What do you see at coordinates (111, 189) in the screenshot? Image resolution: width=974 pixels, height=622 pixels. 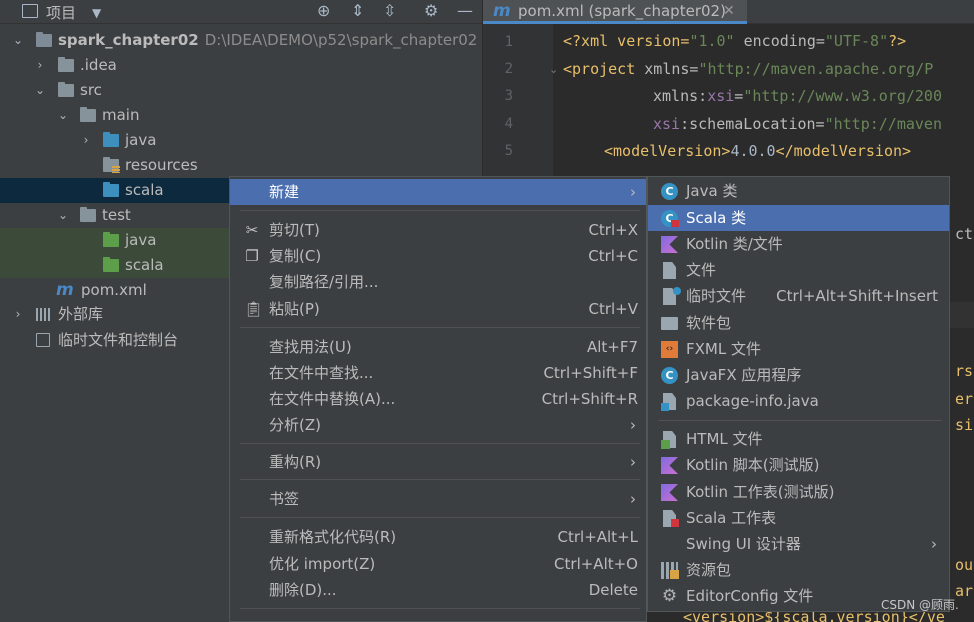 I see `source-folder-icon` at bounding box center [111, 189].